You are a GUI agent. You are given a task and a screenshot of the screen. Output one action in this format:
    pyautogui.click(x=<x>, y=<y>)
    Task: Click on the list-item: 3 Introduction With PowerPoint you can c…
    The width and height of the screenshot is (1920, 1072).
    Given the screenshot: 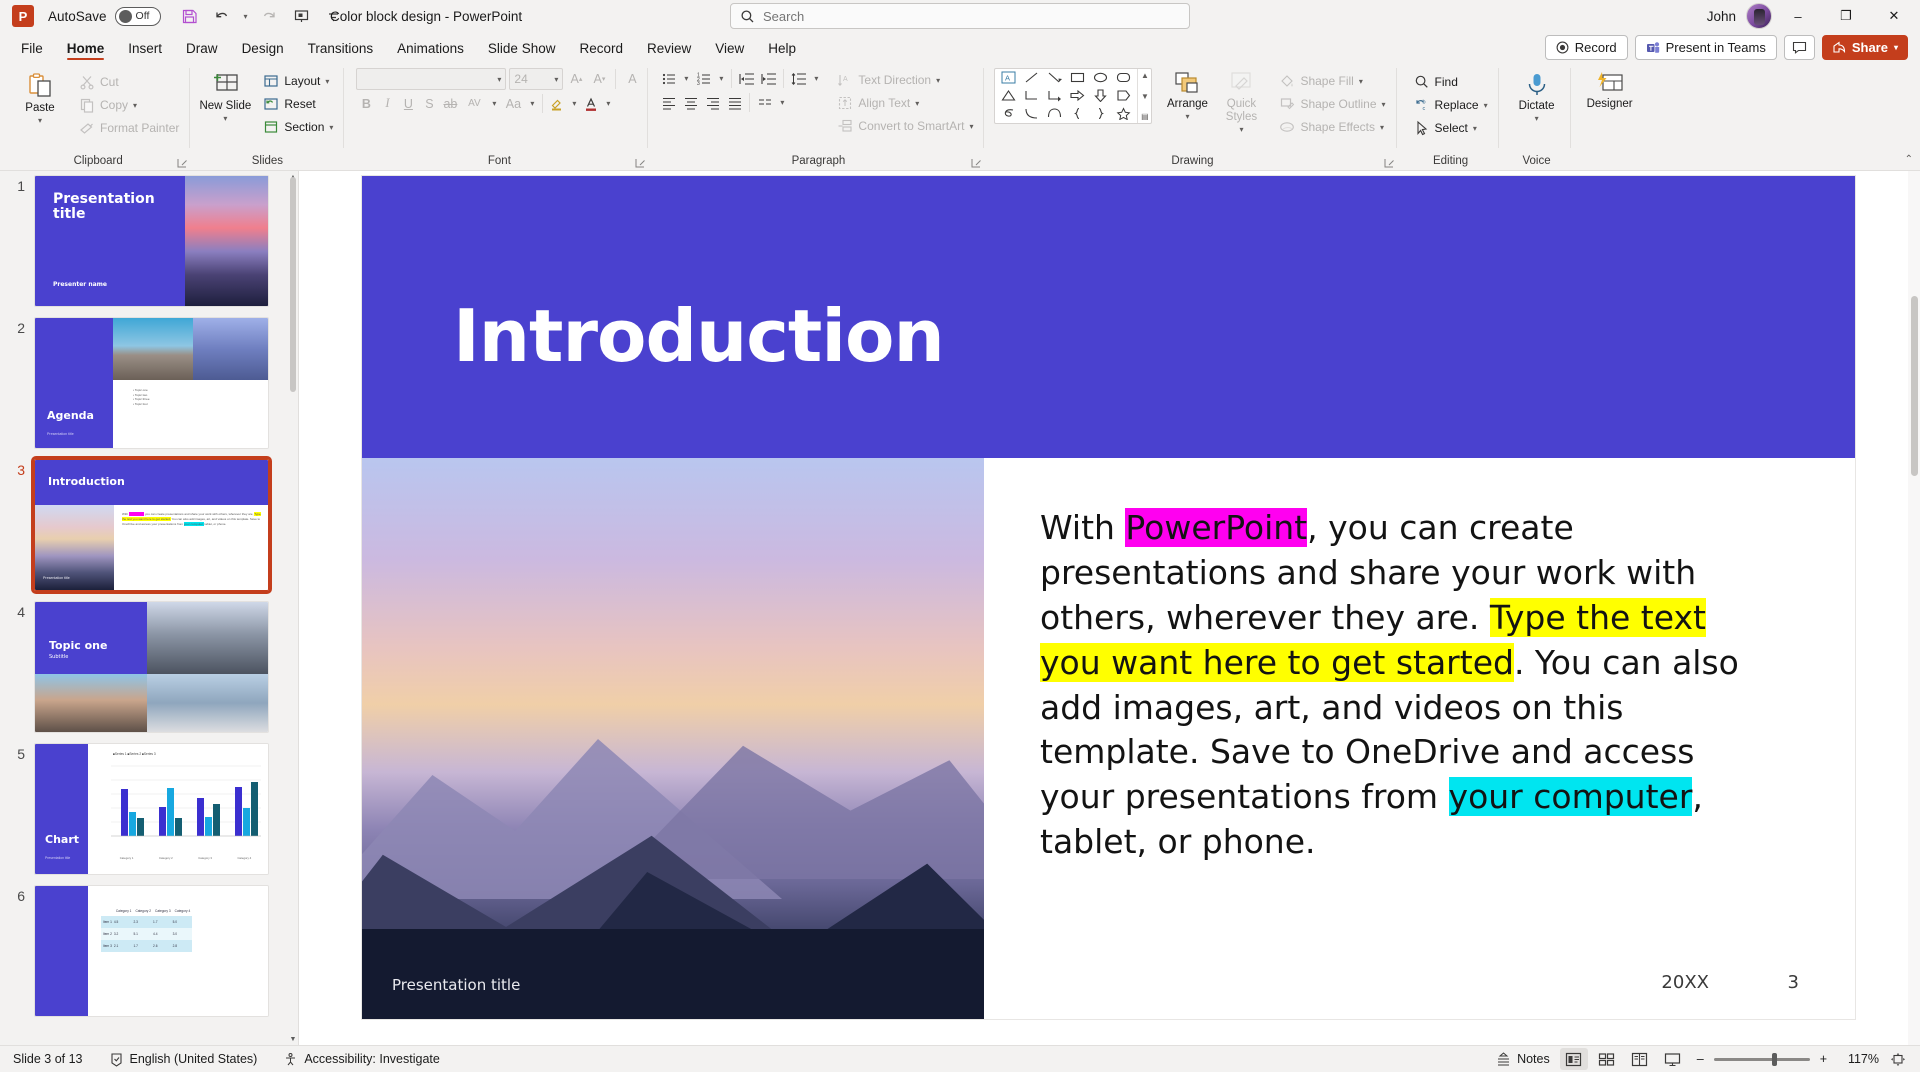 What is the action you would take?
    pyautogui.click(x=144, y=525)
    